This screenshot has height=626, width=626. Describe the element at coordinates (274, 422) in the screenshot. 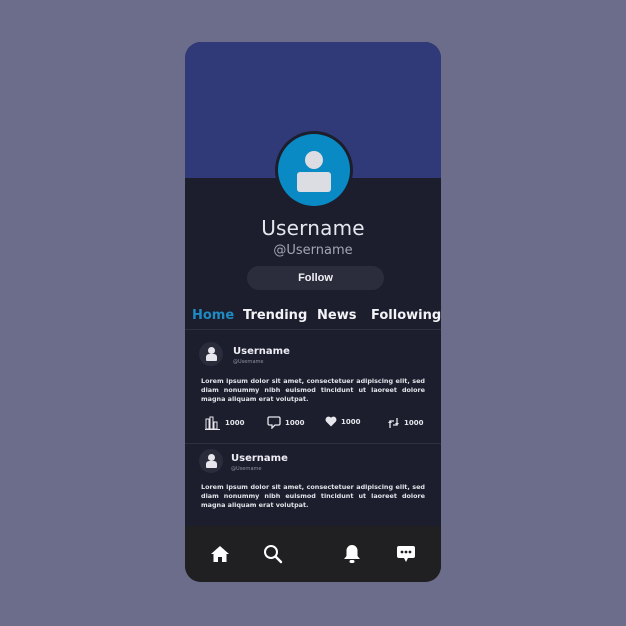

I see `comment-icon` at that location.